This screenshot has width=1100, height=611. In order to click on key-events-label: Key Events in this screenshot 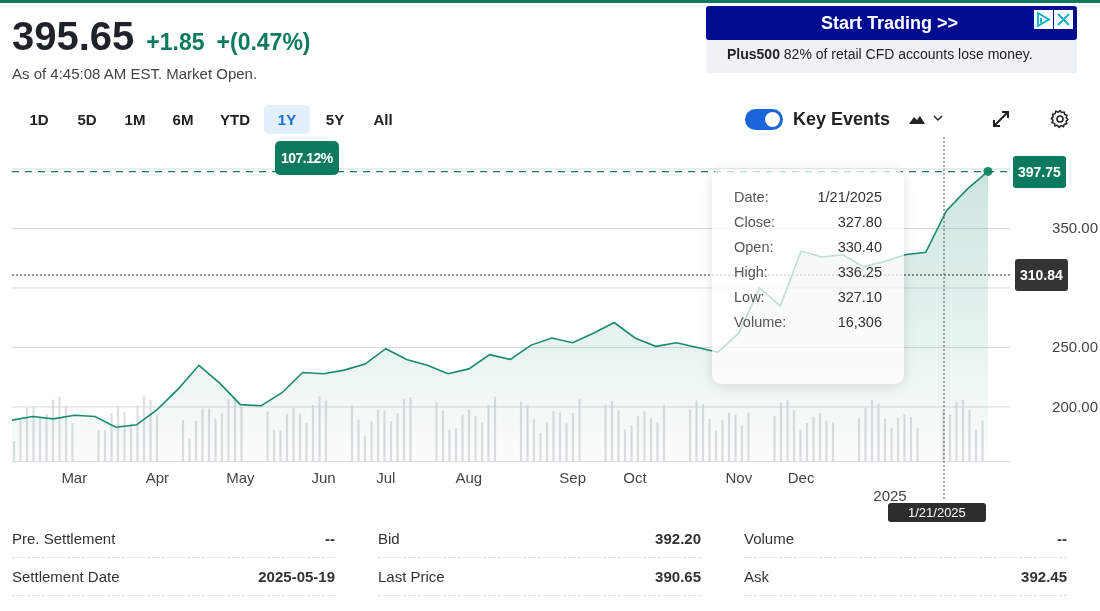, I will do `click(841, 119)`.